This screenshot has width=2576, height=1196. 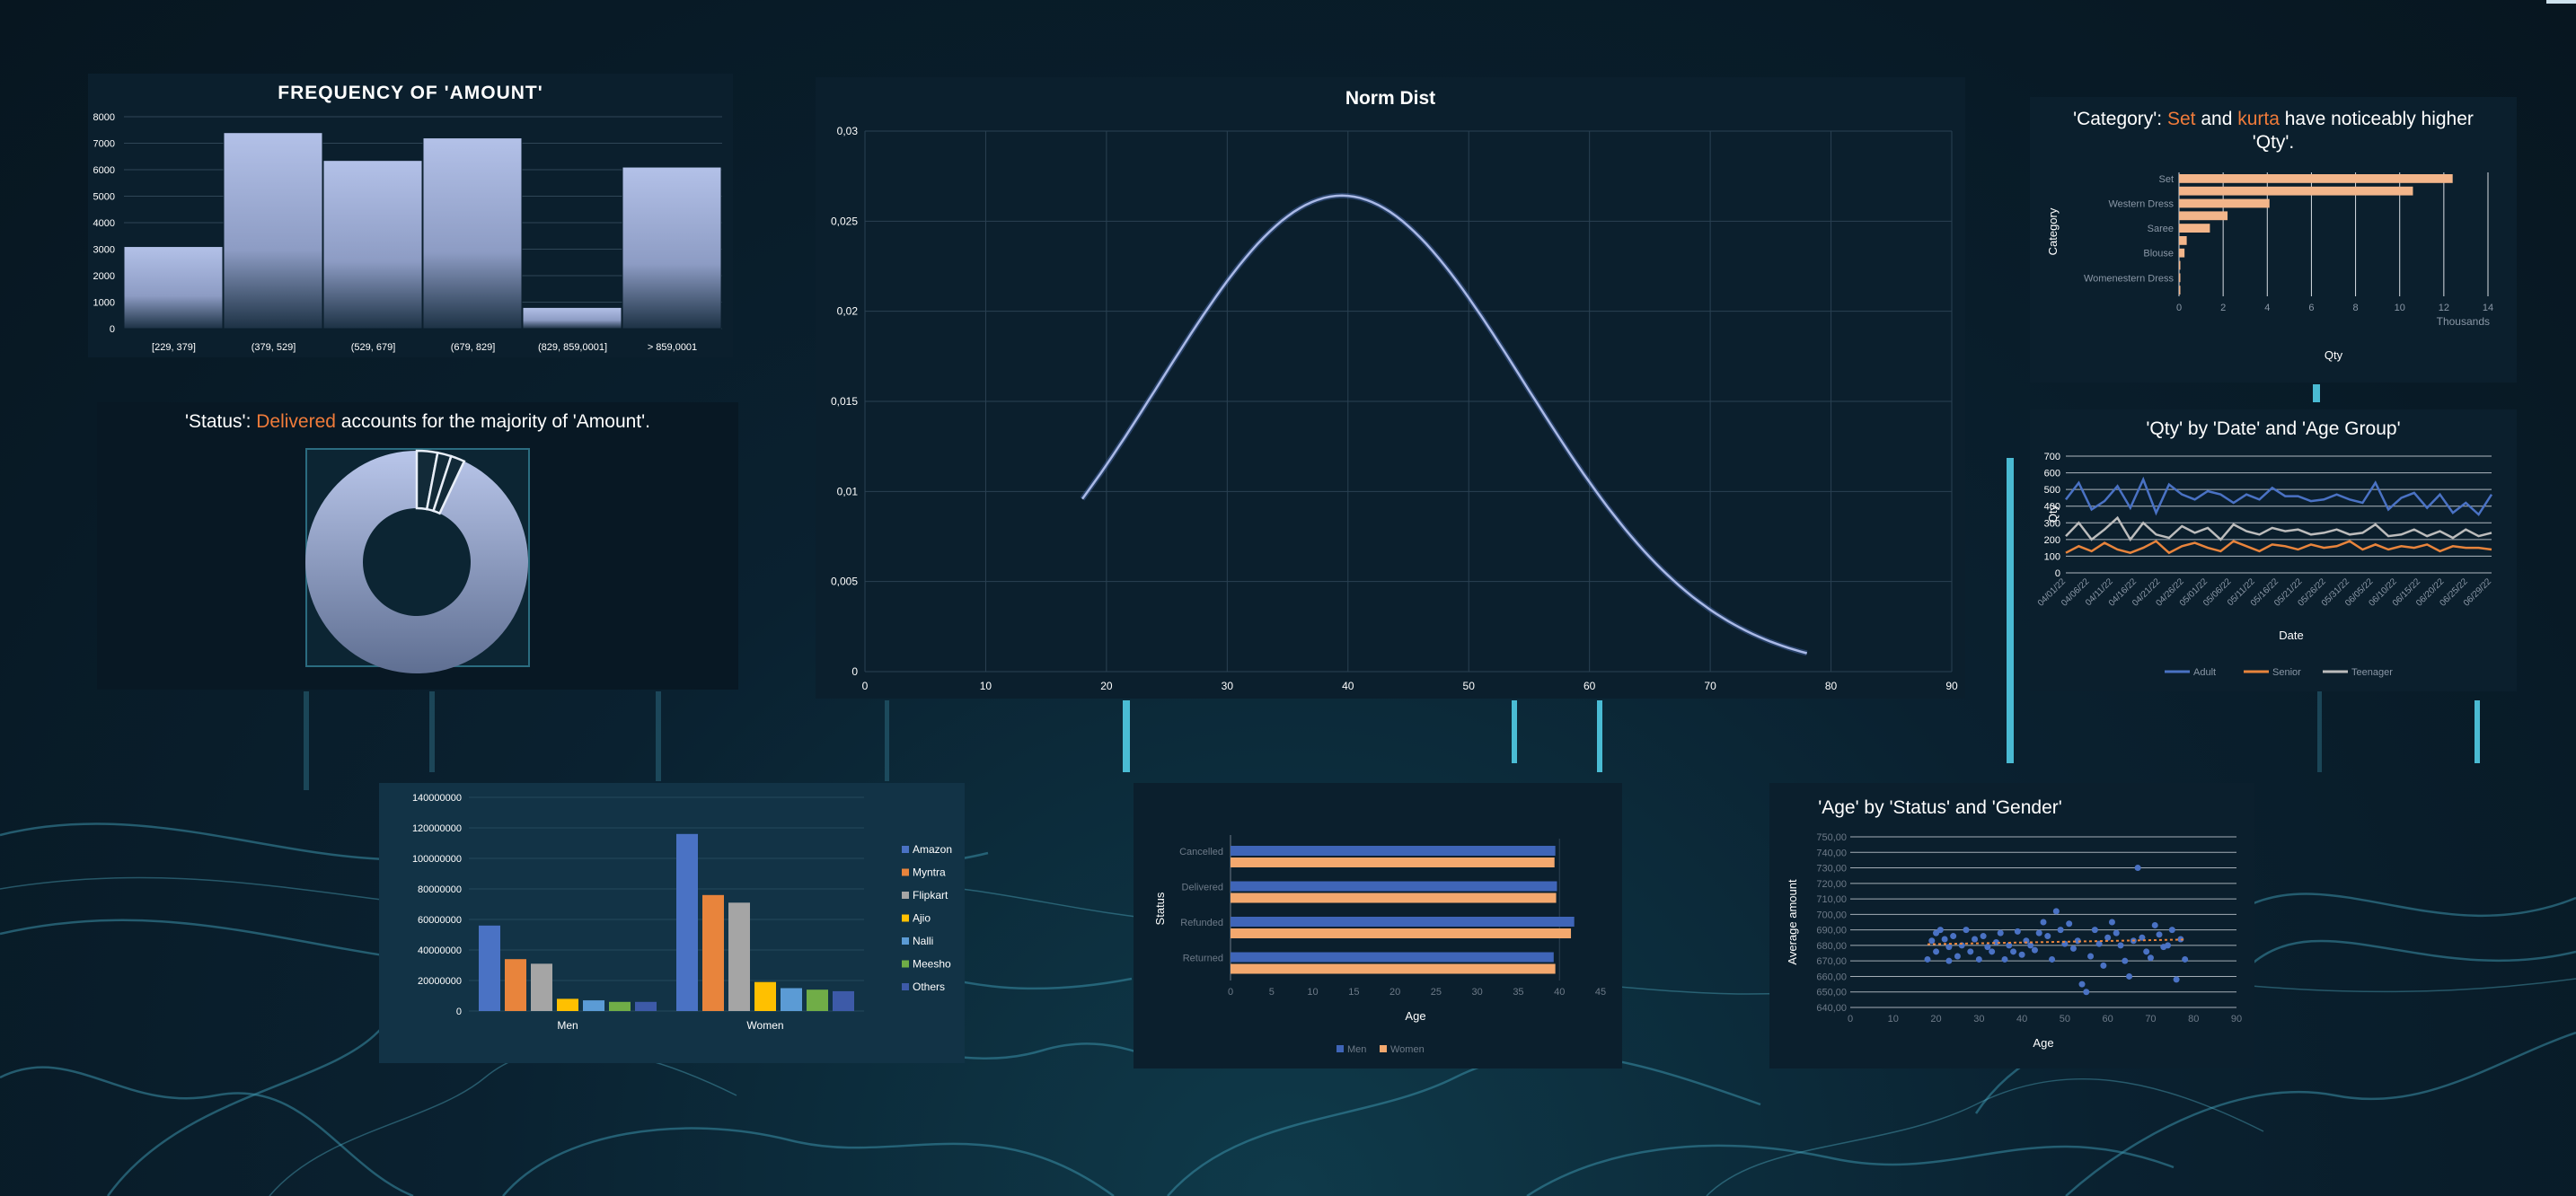 What do you see at coordinates (865, 686) in the screenshot?
I see `normdist-xtick-label: 0` at bounding box center [865, 686].